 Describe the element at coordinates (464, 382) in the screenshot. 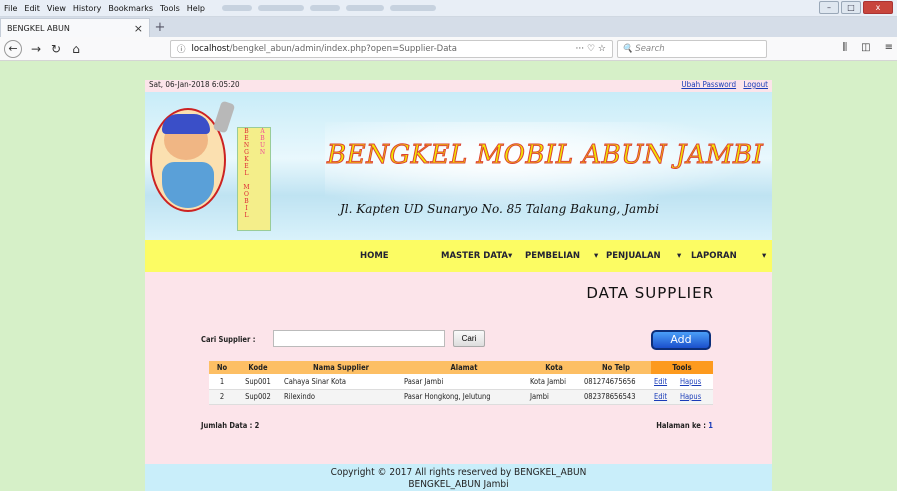

I see `cell-alamat: Pasar Jambi` at that location.